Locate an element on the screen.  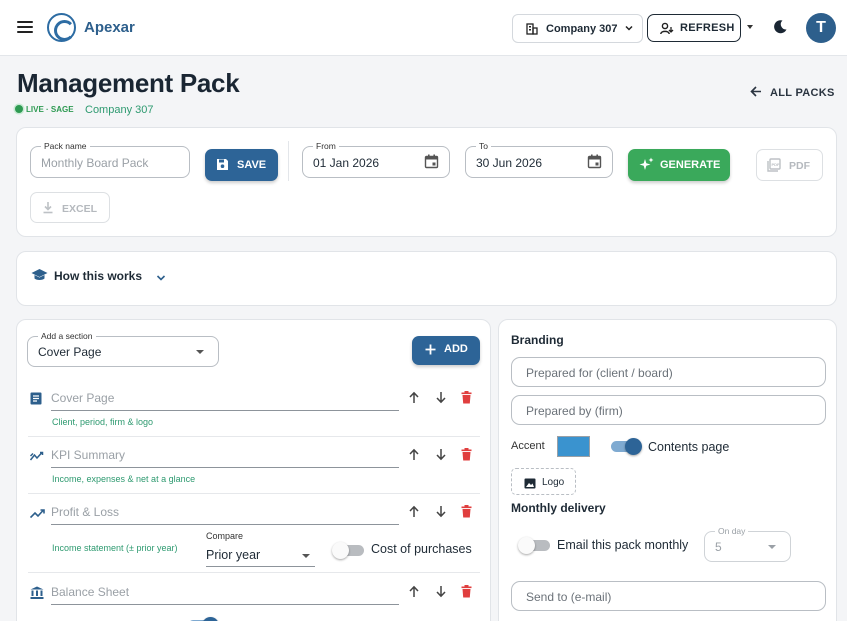
email-monthly-label: Email this pack monthly is located at coordinates (623, 545).